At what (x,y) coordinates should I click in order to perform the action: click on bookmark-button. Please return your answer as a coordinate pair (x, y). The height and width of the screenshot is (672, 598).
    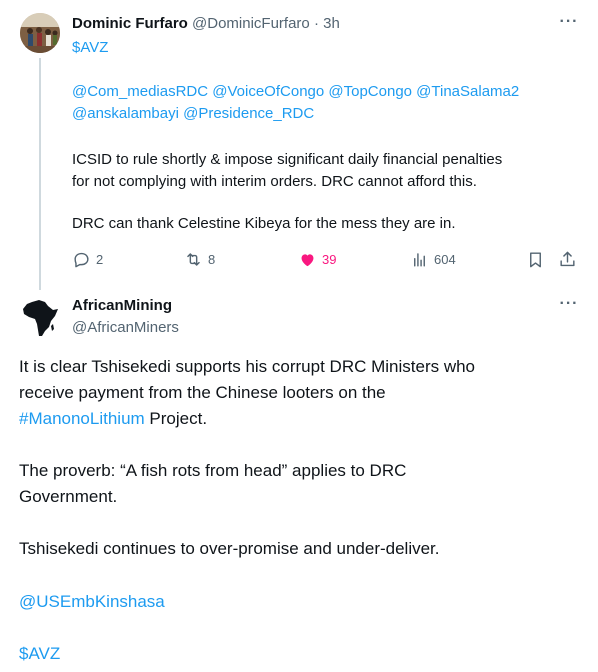
    Looking at the image, I should click on (538, 259).